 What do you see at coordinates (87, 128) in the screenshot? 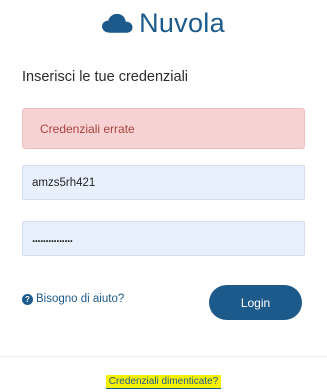
I see `error-message: Credenziali errate` at bounding box center [87, 128].